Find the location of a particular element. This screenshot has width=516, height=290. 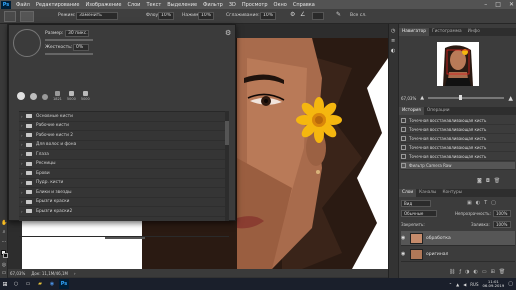

quick-mask-icon: ◎ is located at coordinates (4, 265).